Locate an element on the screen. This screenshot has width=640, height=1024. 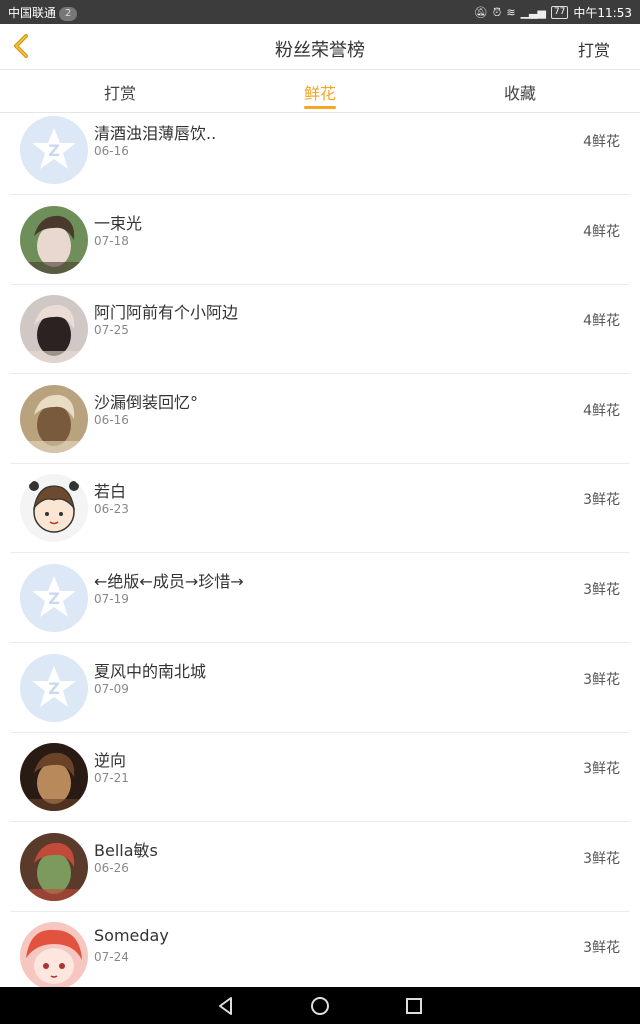
battery-icon: 77 is located at coordinates (559, 12).